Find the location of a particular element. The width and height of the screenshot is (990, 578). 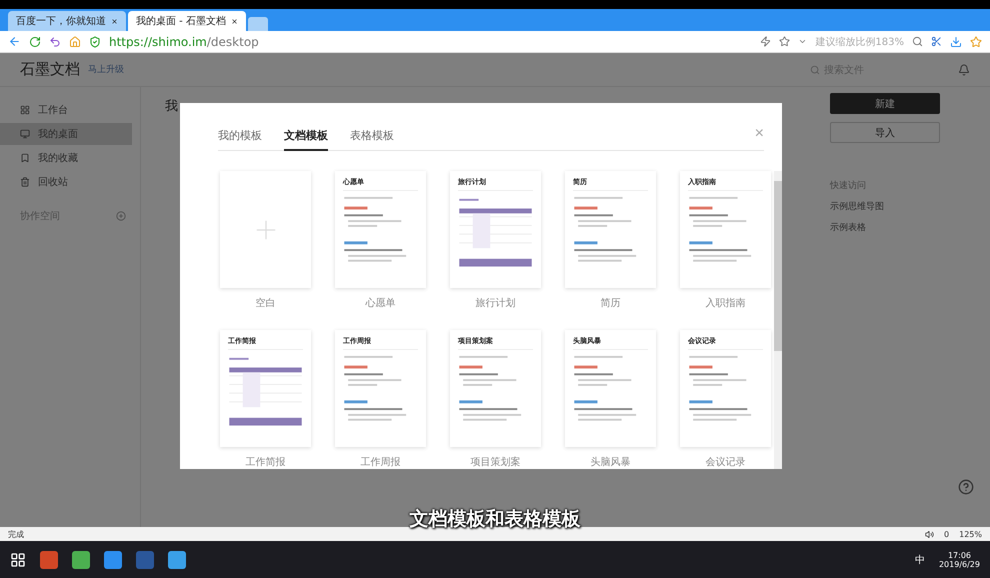

template-name: 旅行计划 is located at coordinates (496, 303).